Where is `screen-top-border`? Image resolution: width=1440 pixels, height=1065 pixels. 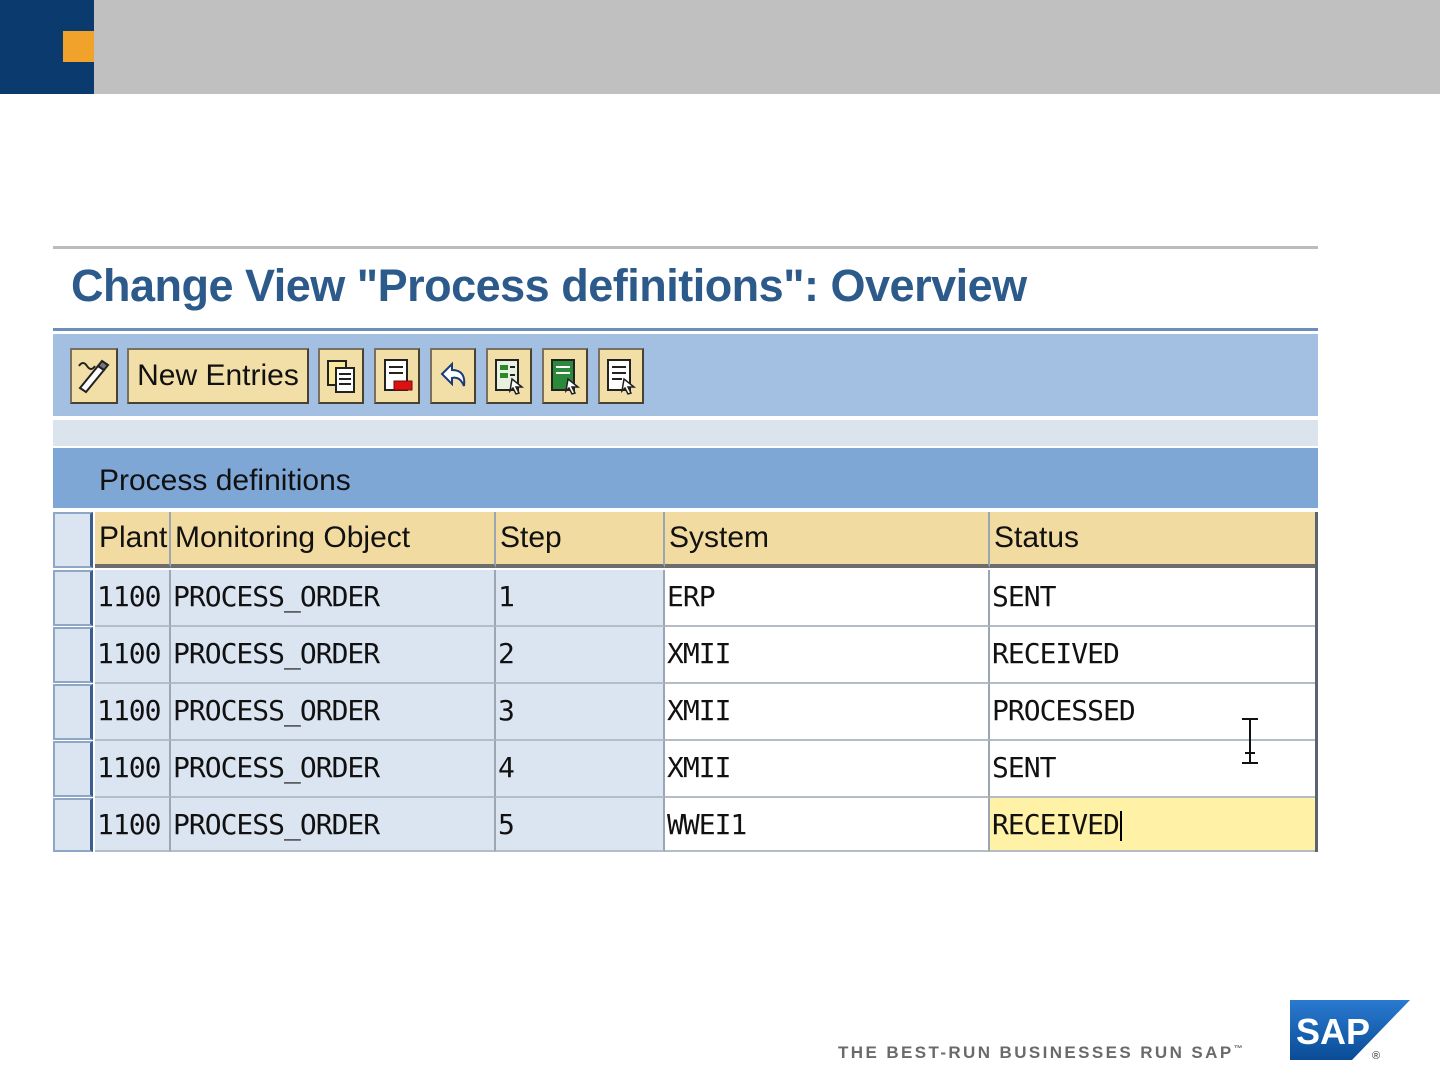
screen-top-border is located at coordinates (685, 247).